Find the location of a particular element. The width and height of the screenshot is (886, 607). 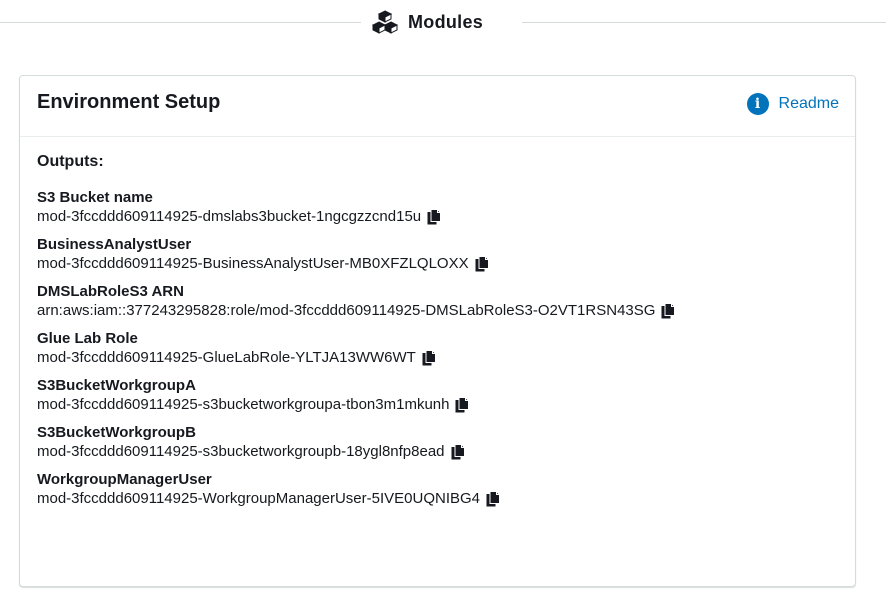

readme-link: i Readme is located at coordinates (792, 104).